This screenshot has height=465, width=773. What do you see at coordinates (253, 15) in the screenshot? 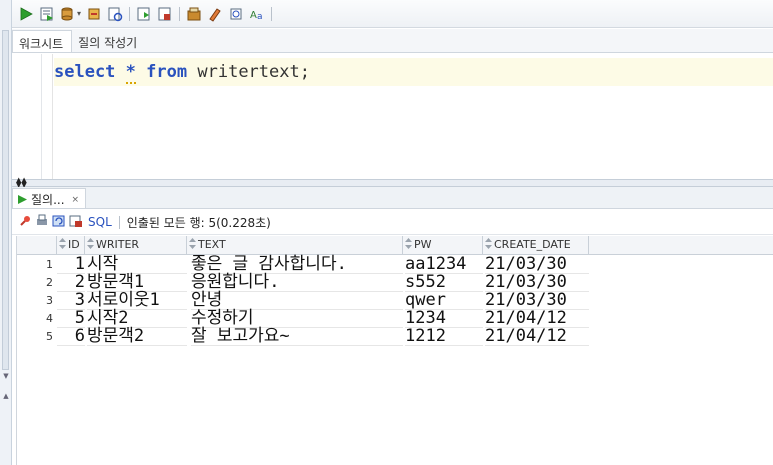
I see `svg-text: A` at bounding box center [253, 15].